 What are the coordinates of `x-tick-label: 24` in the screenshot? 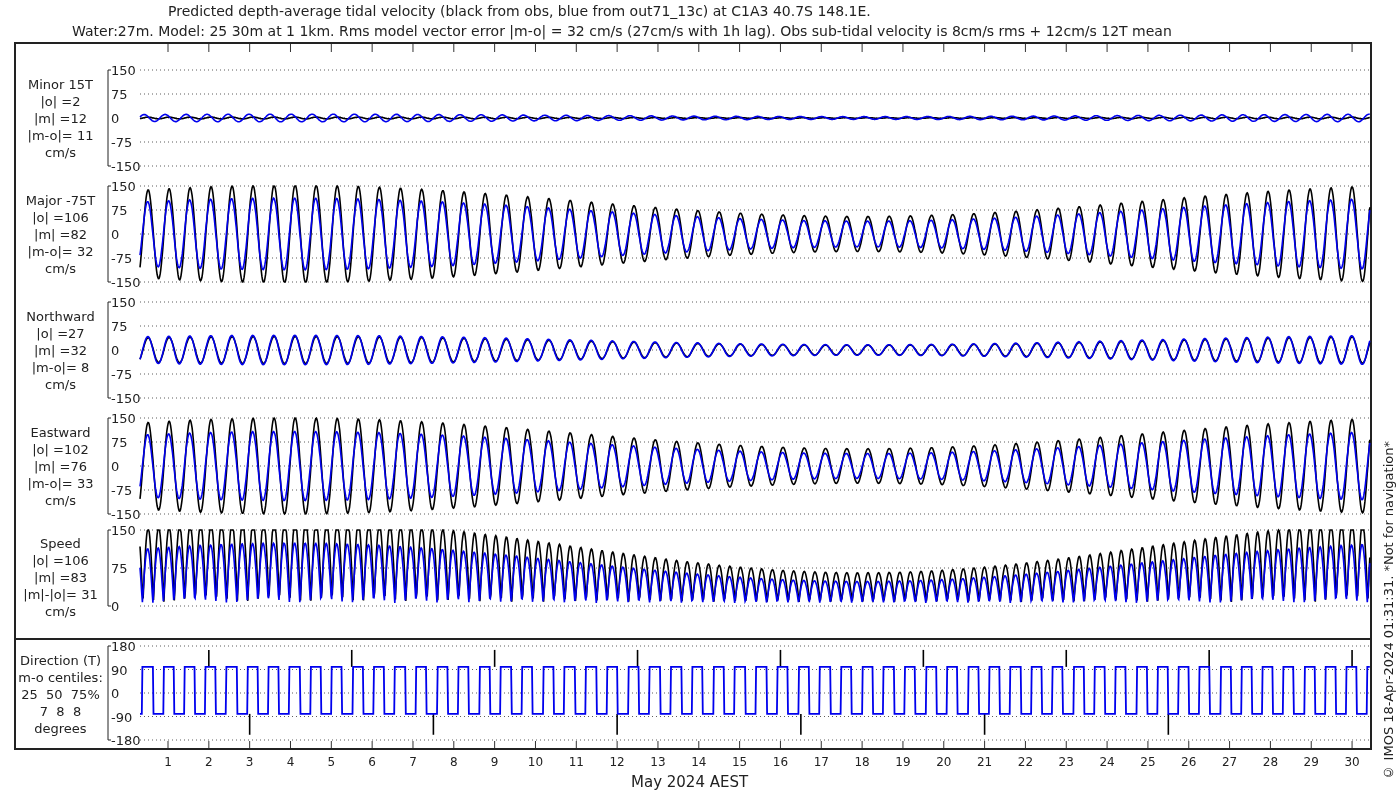 It's located at (1107, 762).